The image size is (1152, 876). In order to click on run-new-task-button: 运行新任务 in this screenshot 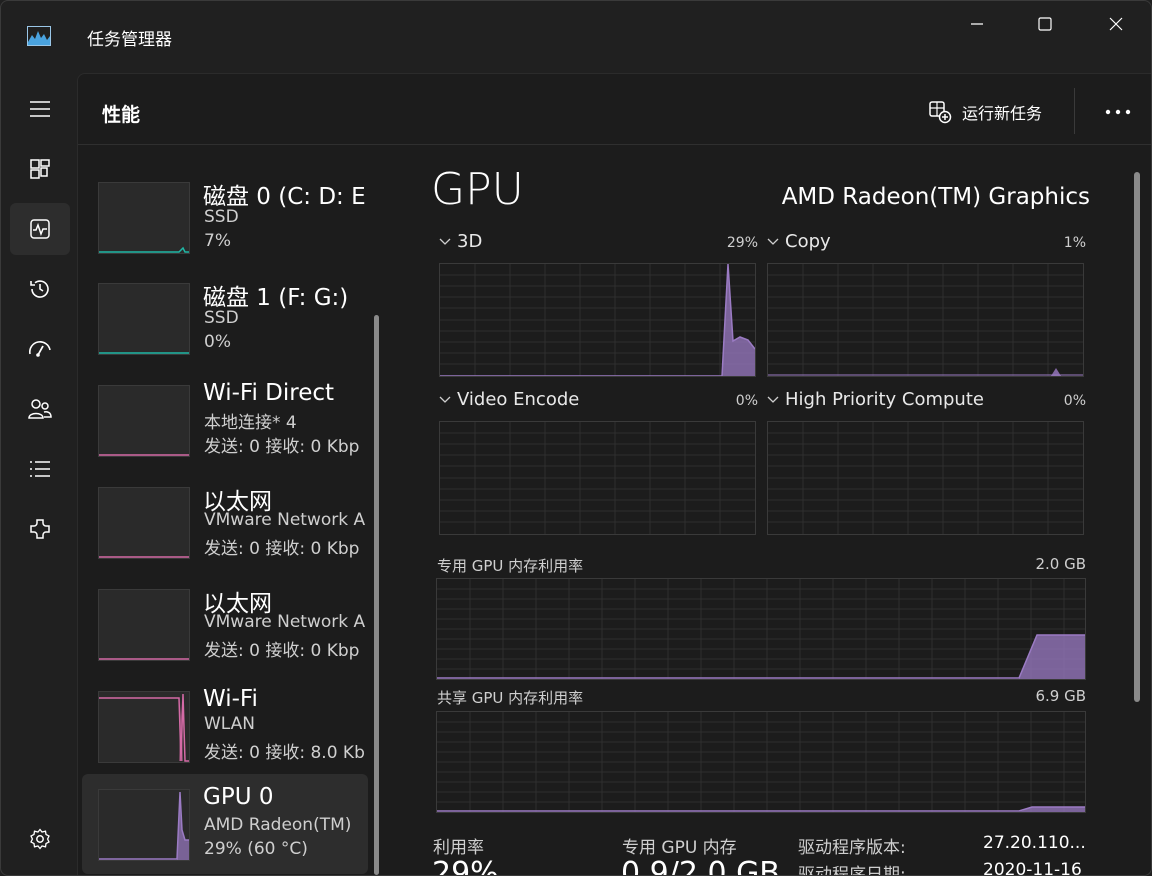, I will do `click(985, 112)`.